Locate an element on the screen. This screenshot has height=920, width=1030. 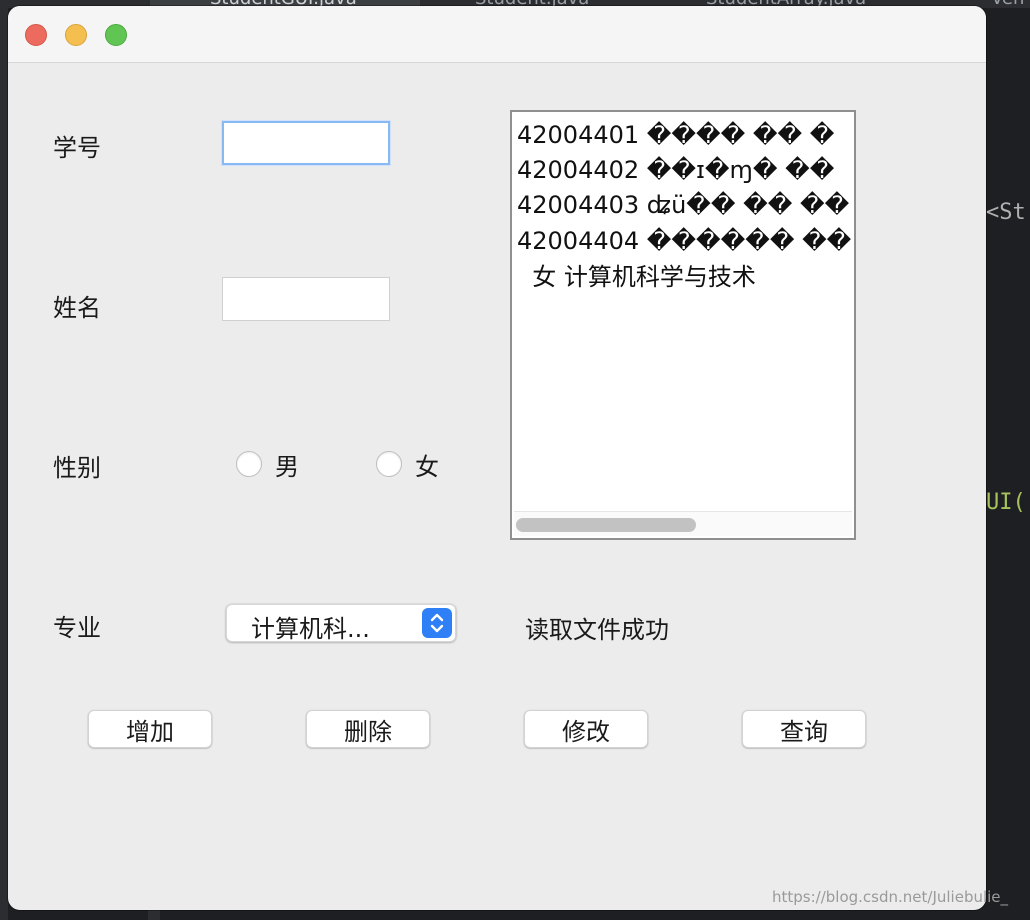
horizontal-scrollbar is located at coordinates (683, 523).